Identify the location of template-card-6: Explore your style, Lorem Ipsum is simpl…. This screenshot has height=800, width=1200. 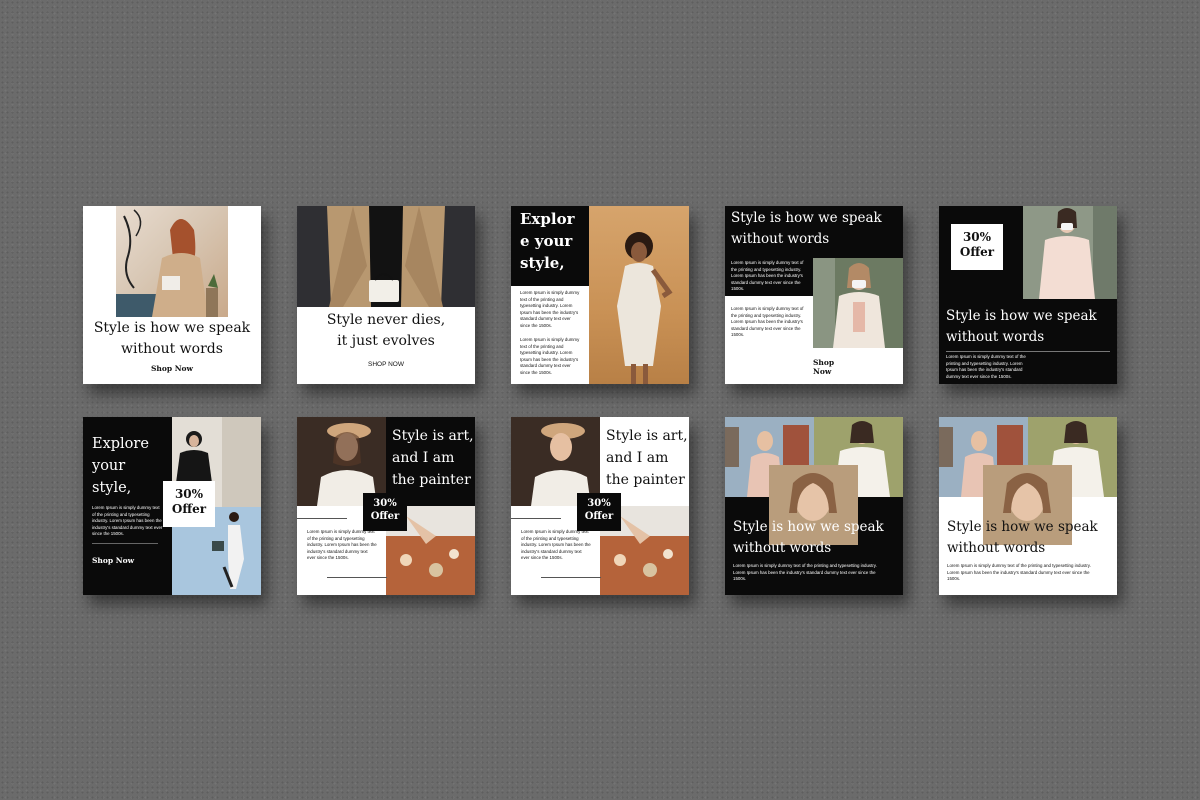
(172, 506).